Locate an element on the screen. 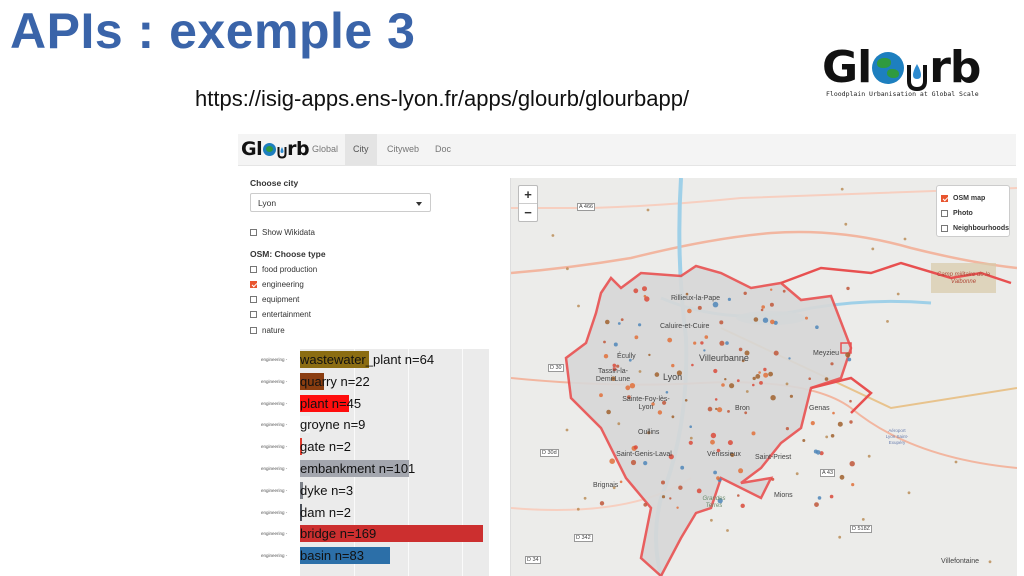 This screenshot has width=1024, height=576. chart-bar-label: plant n=45 is located at coordinates (331, 403).